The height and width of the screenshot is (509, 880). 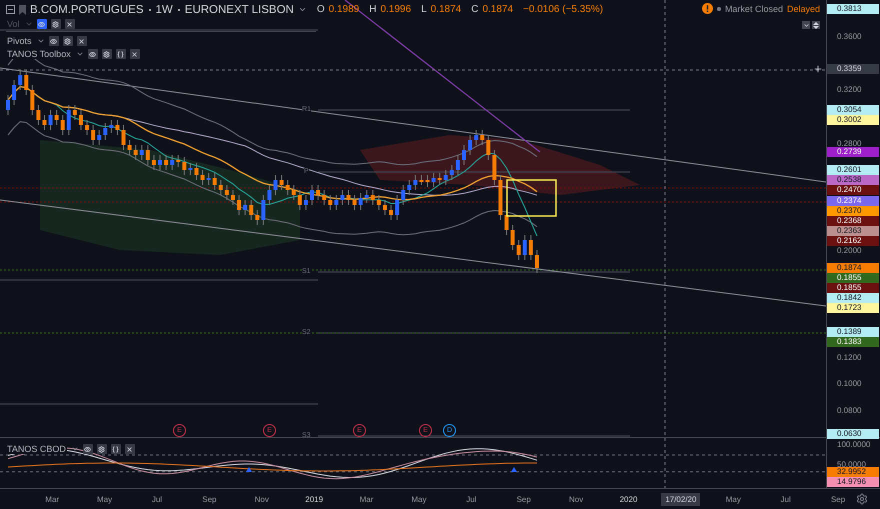 What do you see at coordinates (853, 342) in the screenshot?
I see `price-label: 0.1383` at bounding box center [853, 342].